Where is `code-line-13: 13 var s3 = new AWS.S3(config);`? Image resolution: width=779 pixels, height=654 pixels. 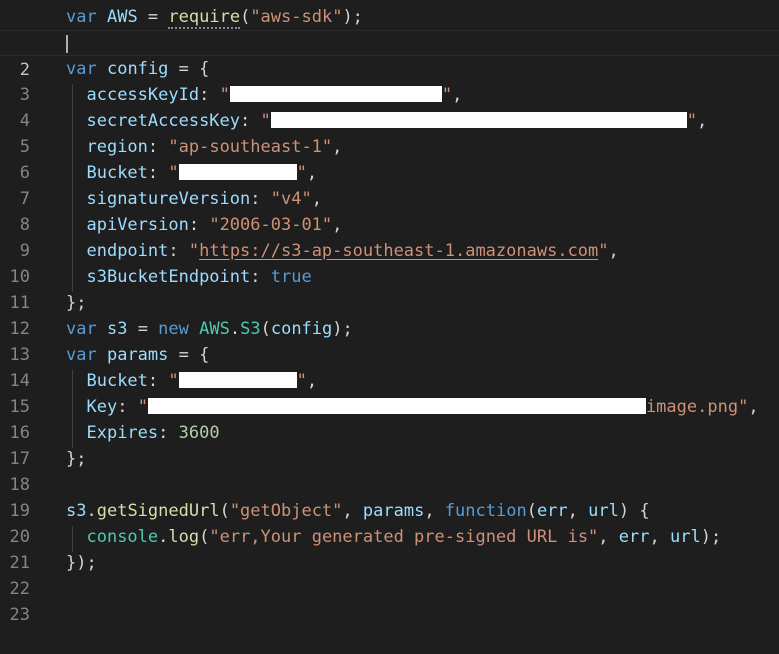
code-line-13: 13 var s3 = new AWS.S3(config); is located at coordinates (389, 340).